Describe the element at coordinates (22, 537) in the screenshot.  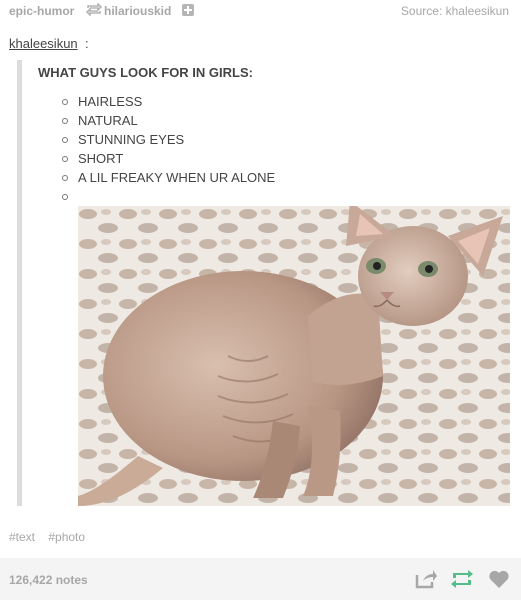
I see `tag-link: #text` at that location.